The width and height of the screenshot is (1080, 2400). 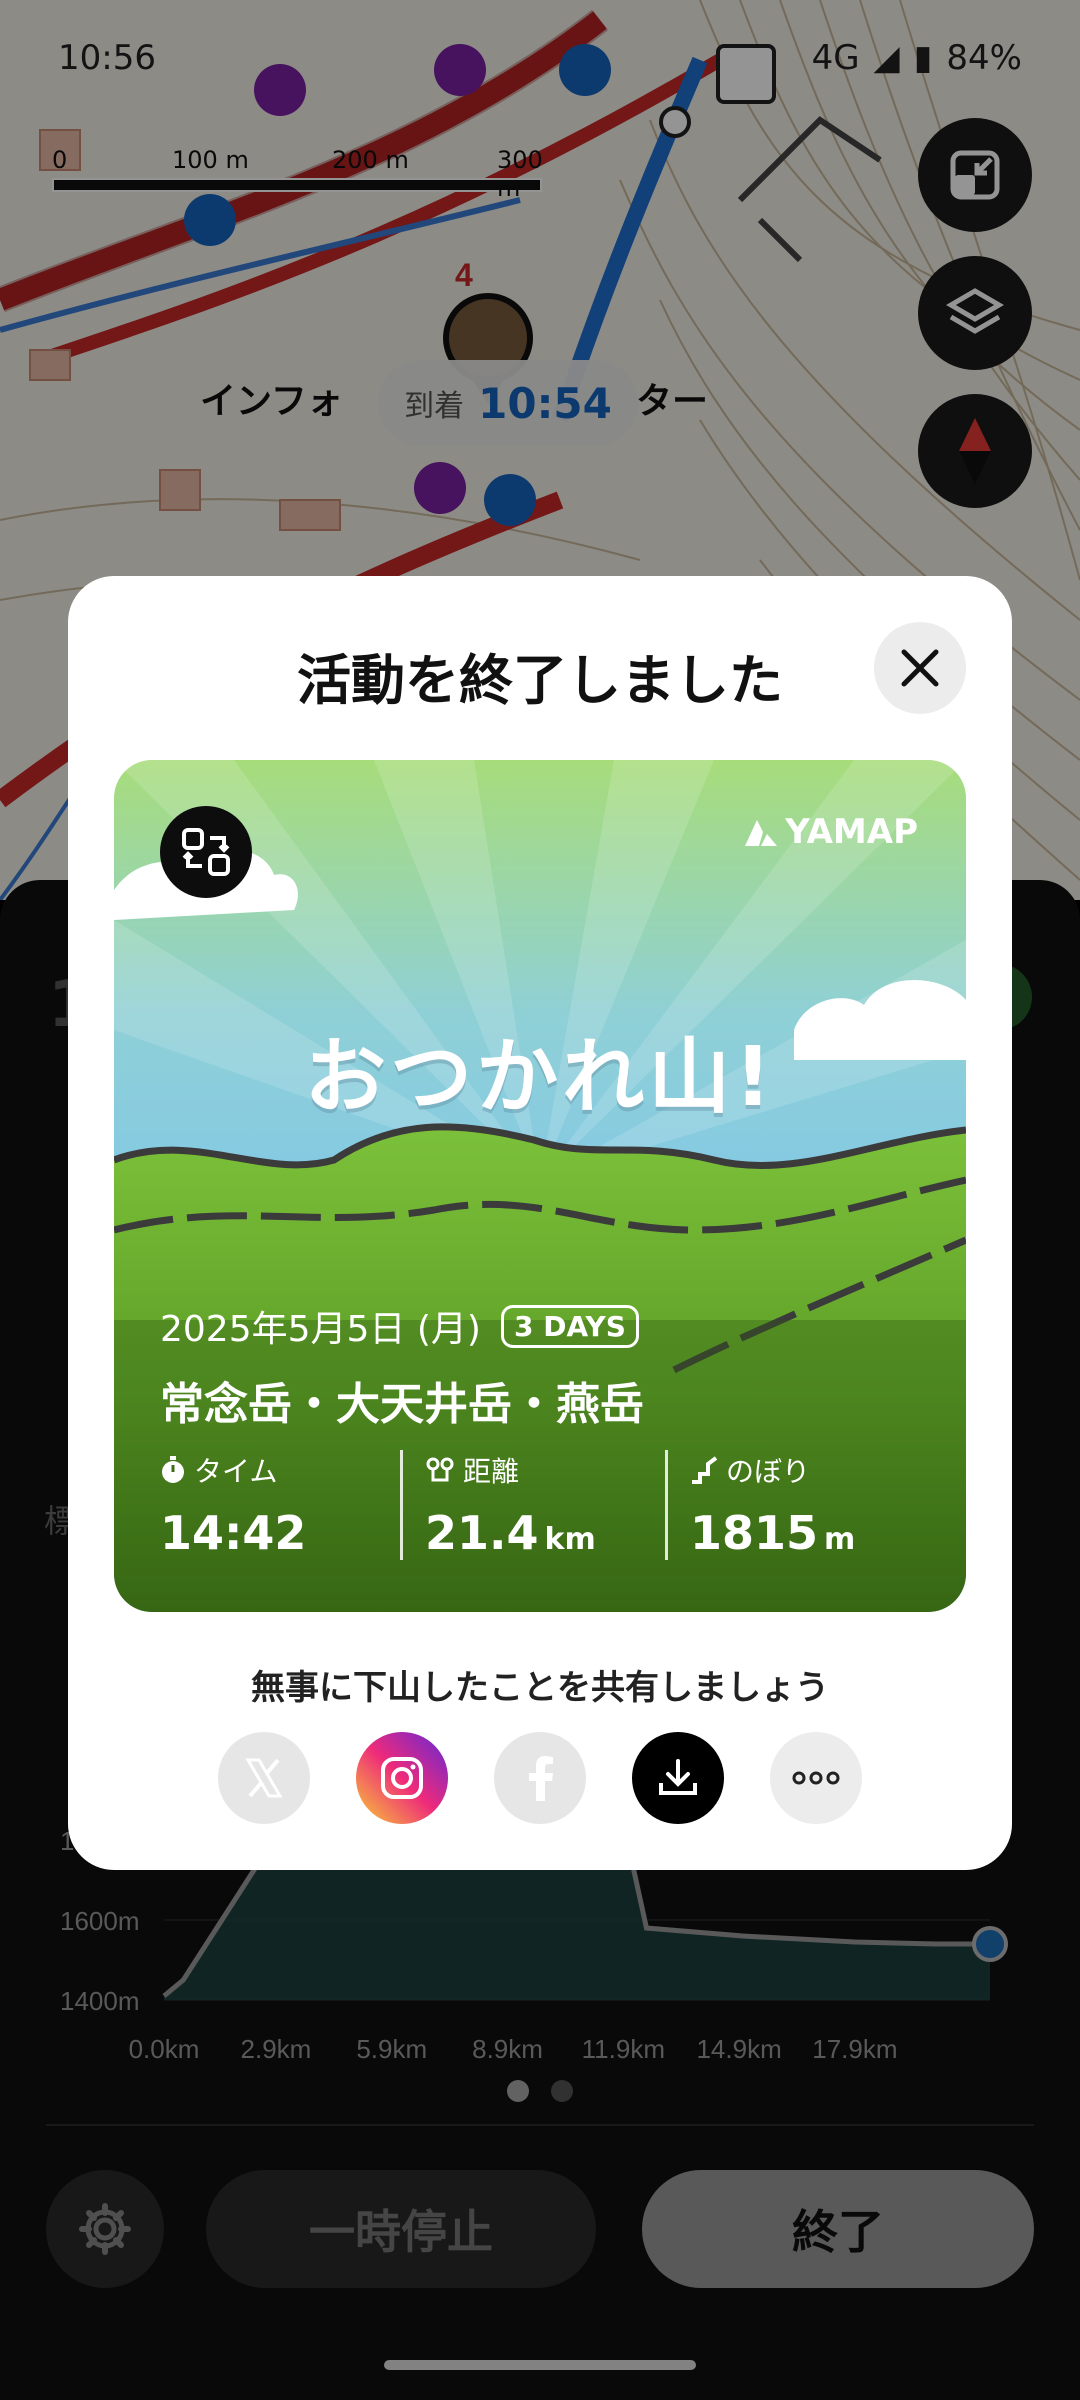 I want to click on dialog-title: 活動を終了しました, so click(x=540, y=680).